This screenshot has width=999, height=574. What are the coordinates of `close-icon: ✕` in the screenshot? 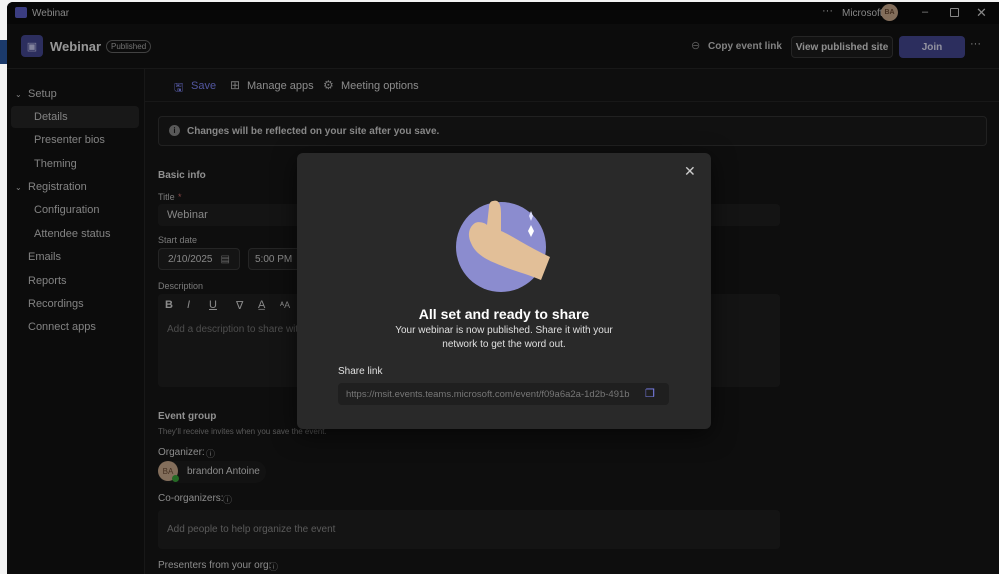 It's located at (690, 171).